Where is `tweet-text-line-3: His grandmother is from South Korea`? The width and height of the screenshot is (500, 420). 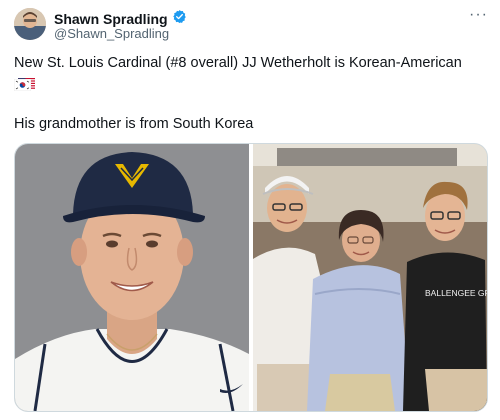
tweet-text-line-3: His grandmother is from South Korea is located at coordinates (134, 124).